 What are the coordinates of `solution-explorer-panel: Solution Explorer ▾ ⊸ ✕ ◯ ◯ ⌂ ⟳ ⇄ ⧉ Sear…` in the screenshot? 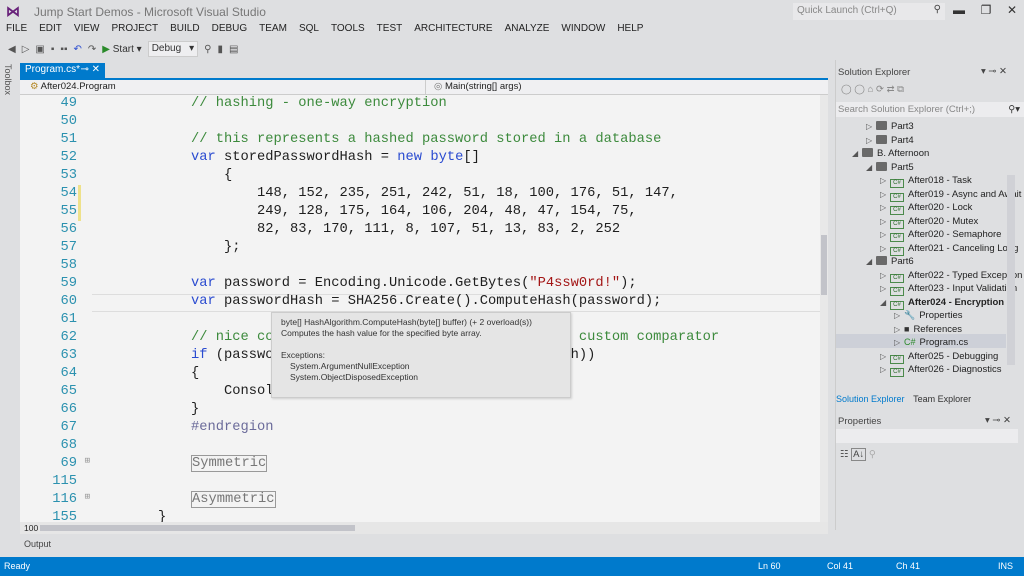 It's located at (928, 267).